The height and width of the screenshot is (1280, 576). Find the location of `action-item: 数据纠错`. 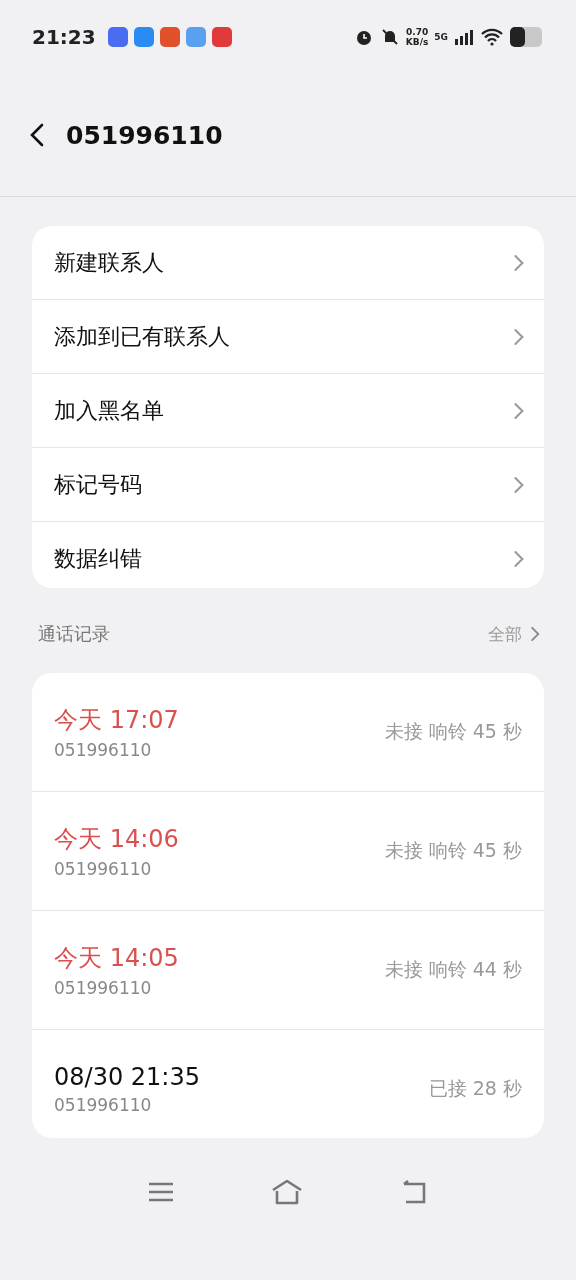

action-item: 数据纠错 is located at coordinates (288, 555).